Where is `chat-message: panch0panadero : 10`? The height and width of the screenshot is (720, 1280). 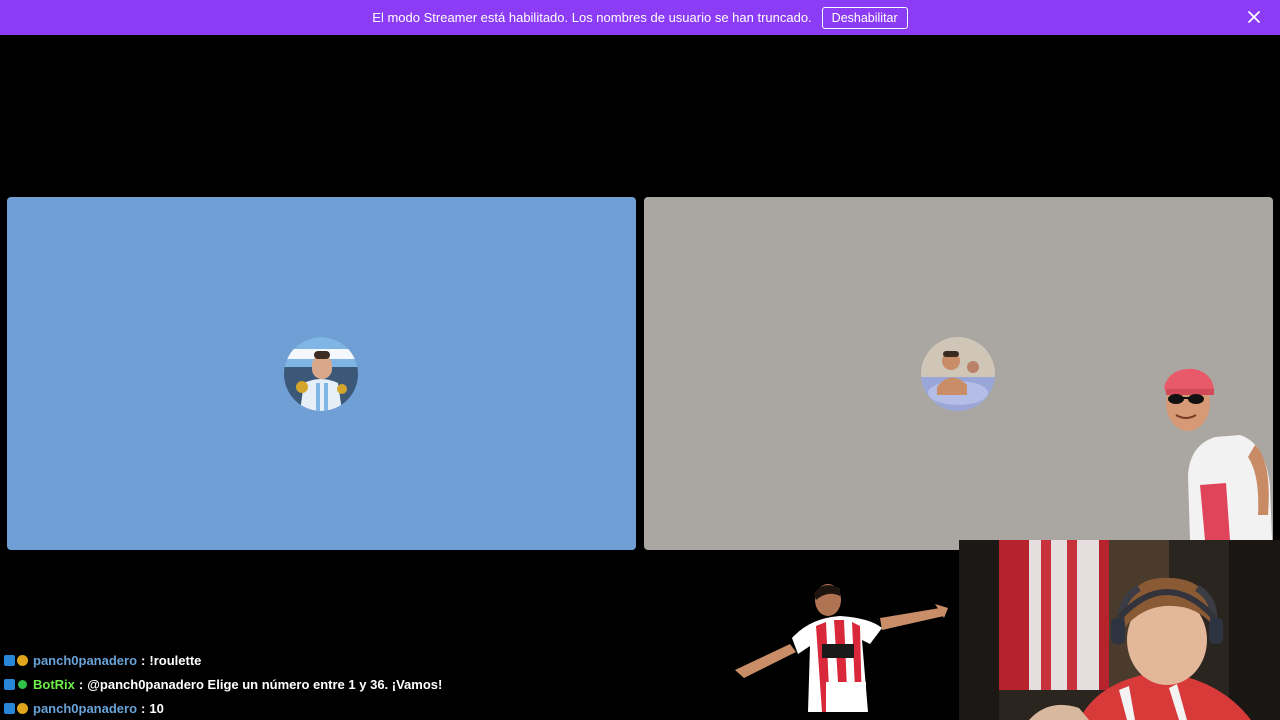 chat-message: panch0panadero : 10 is located at coordinates (354, 708).